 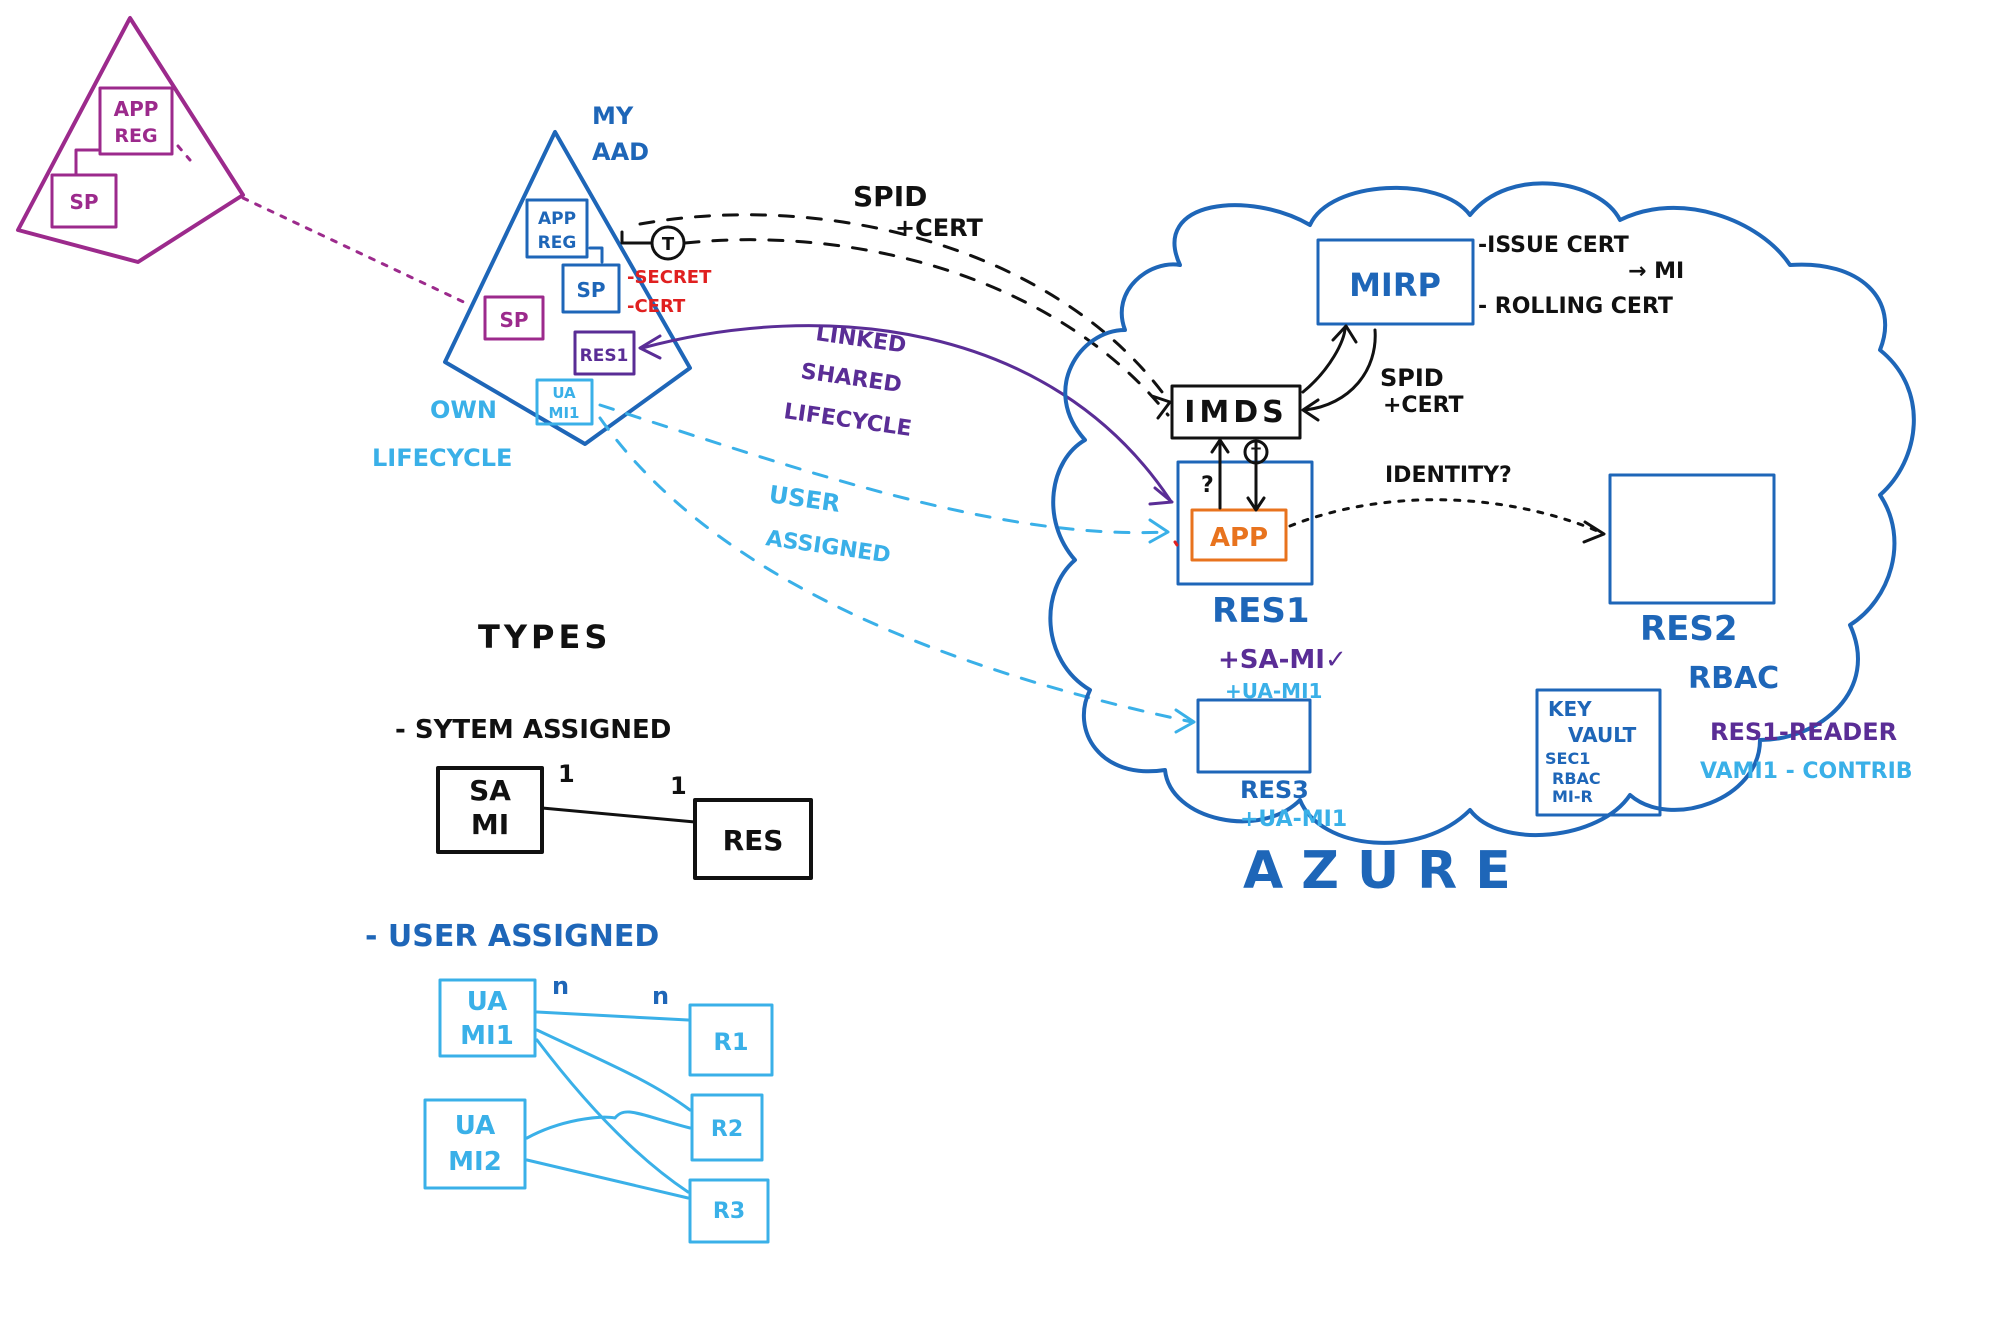 What do you see at coordinates (1689, 629) in the screenshot?
I see `res2-label: RES2` at bounding box center [1689, 629].